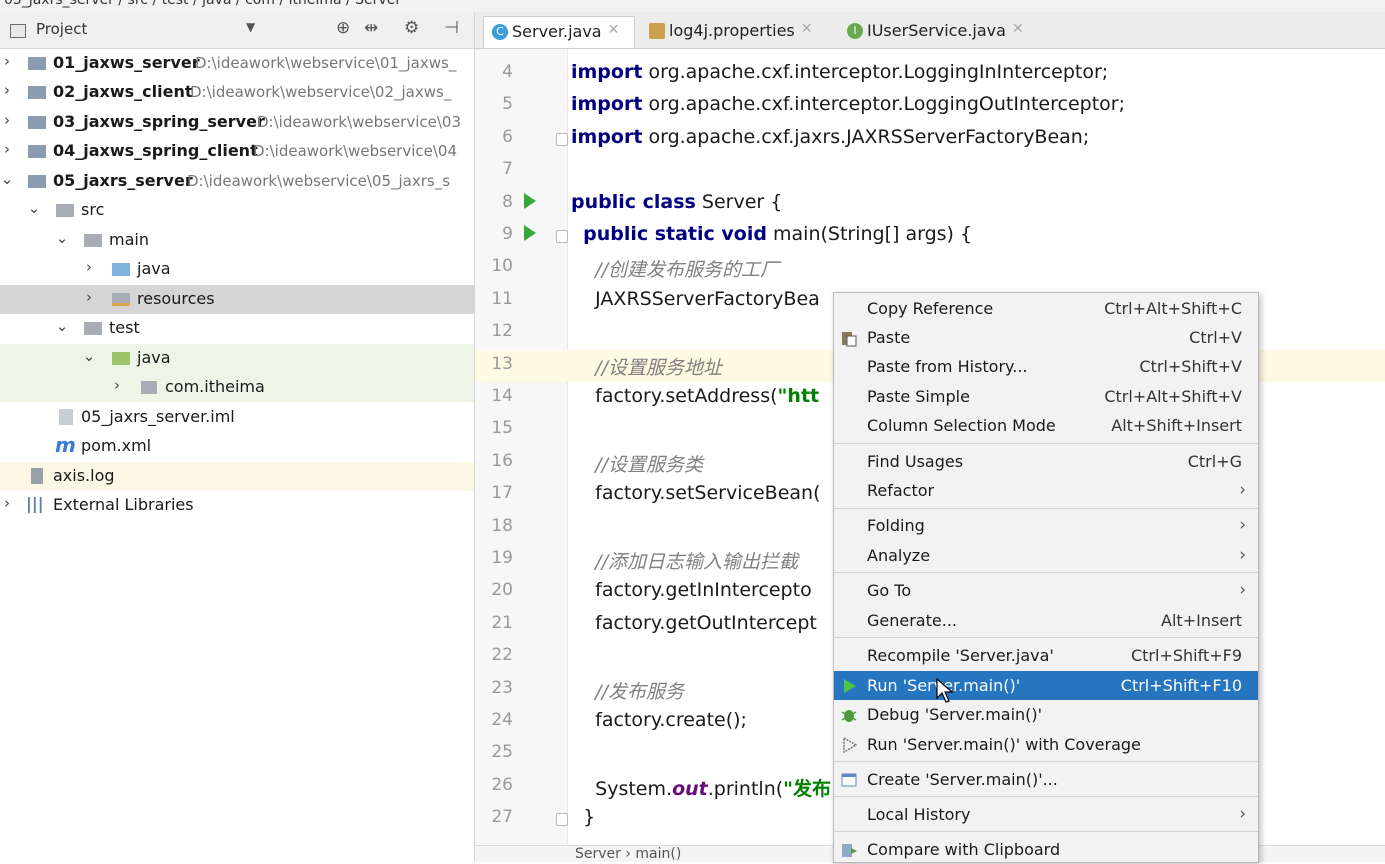  Describe the element at coordinates (1046, 337) in the screenshot. I see `menu-item-paste: Paste Ctrl+V` at that location.